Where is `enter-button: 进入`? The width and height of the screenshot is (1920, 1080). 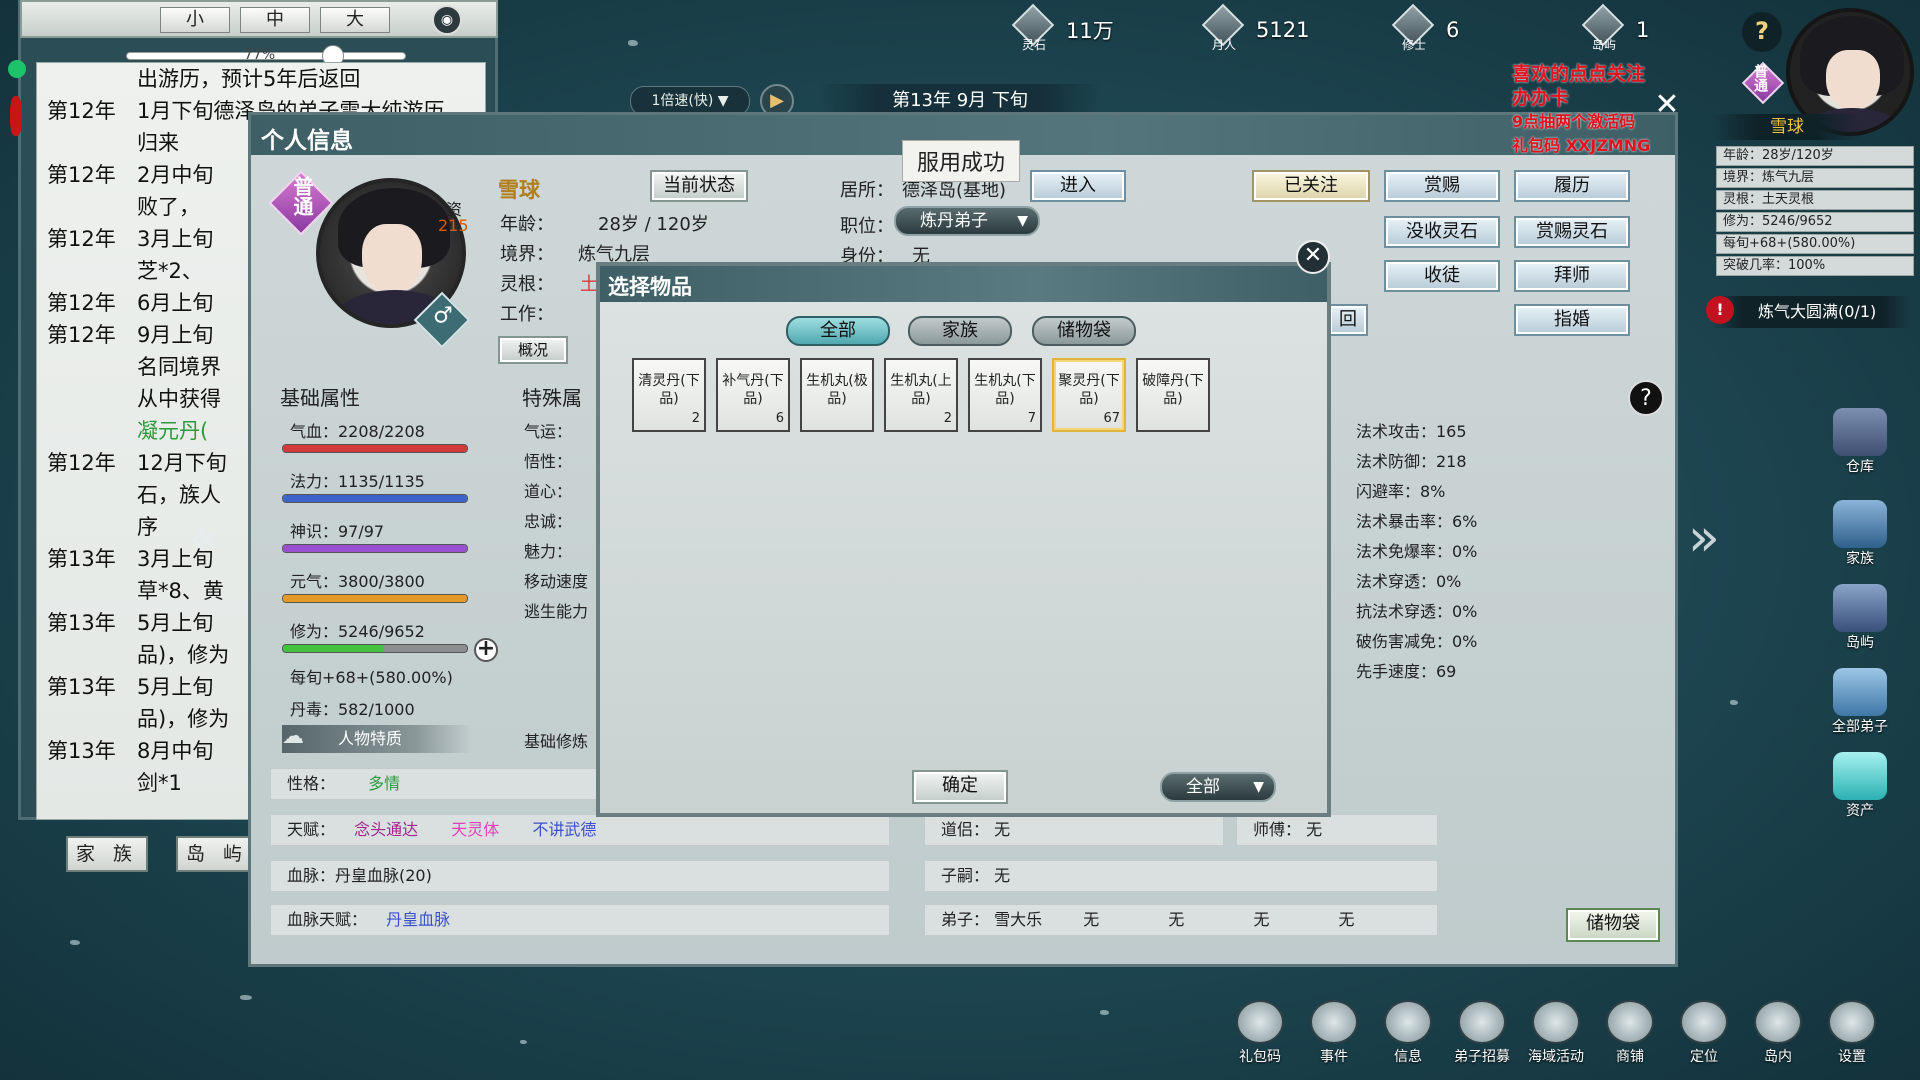 enter-button: 进入 is located at coordinates (1078, 186).